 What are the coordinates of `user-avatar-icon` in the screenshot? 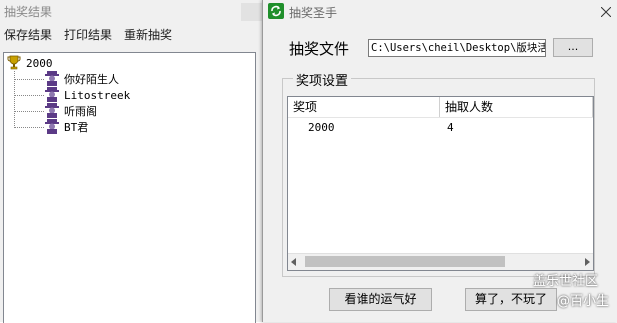 It's located at (52, 127).